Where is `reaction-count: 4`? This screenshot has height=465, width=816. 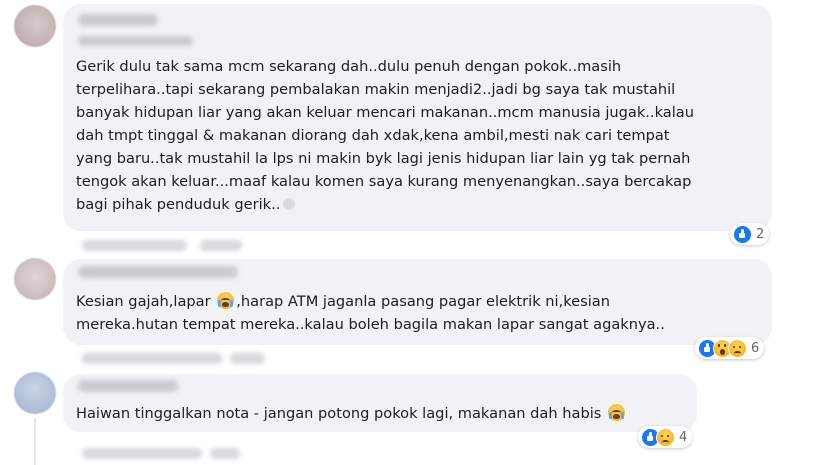 reaction-count: 4 is located at coordinates (683, 437).